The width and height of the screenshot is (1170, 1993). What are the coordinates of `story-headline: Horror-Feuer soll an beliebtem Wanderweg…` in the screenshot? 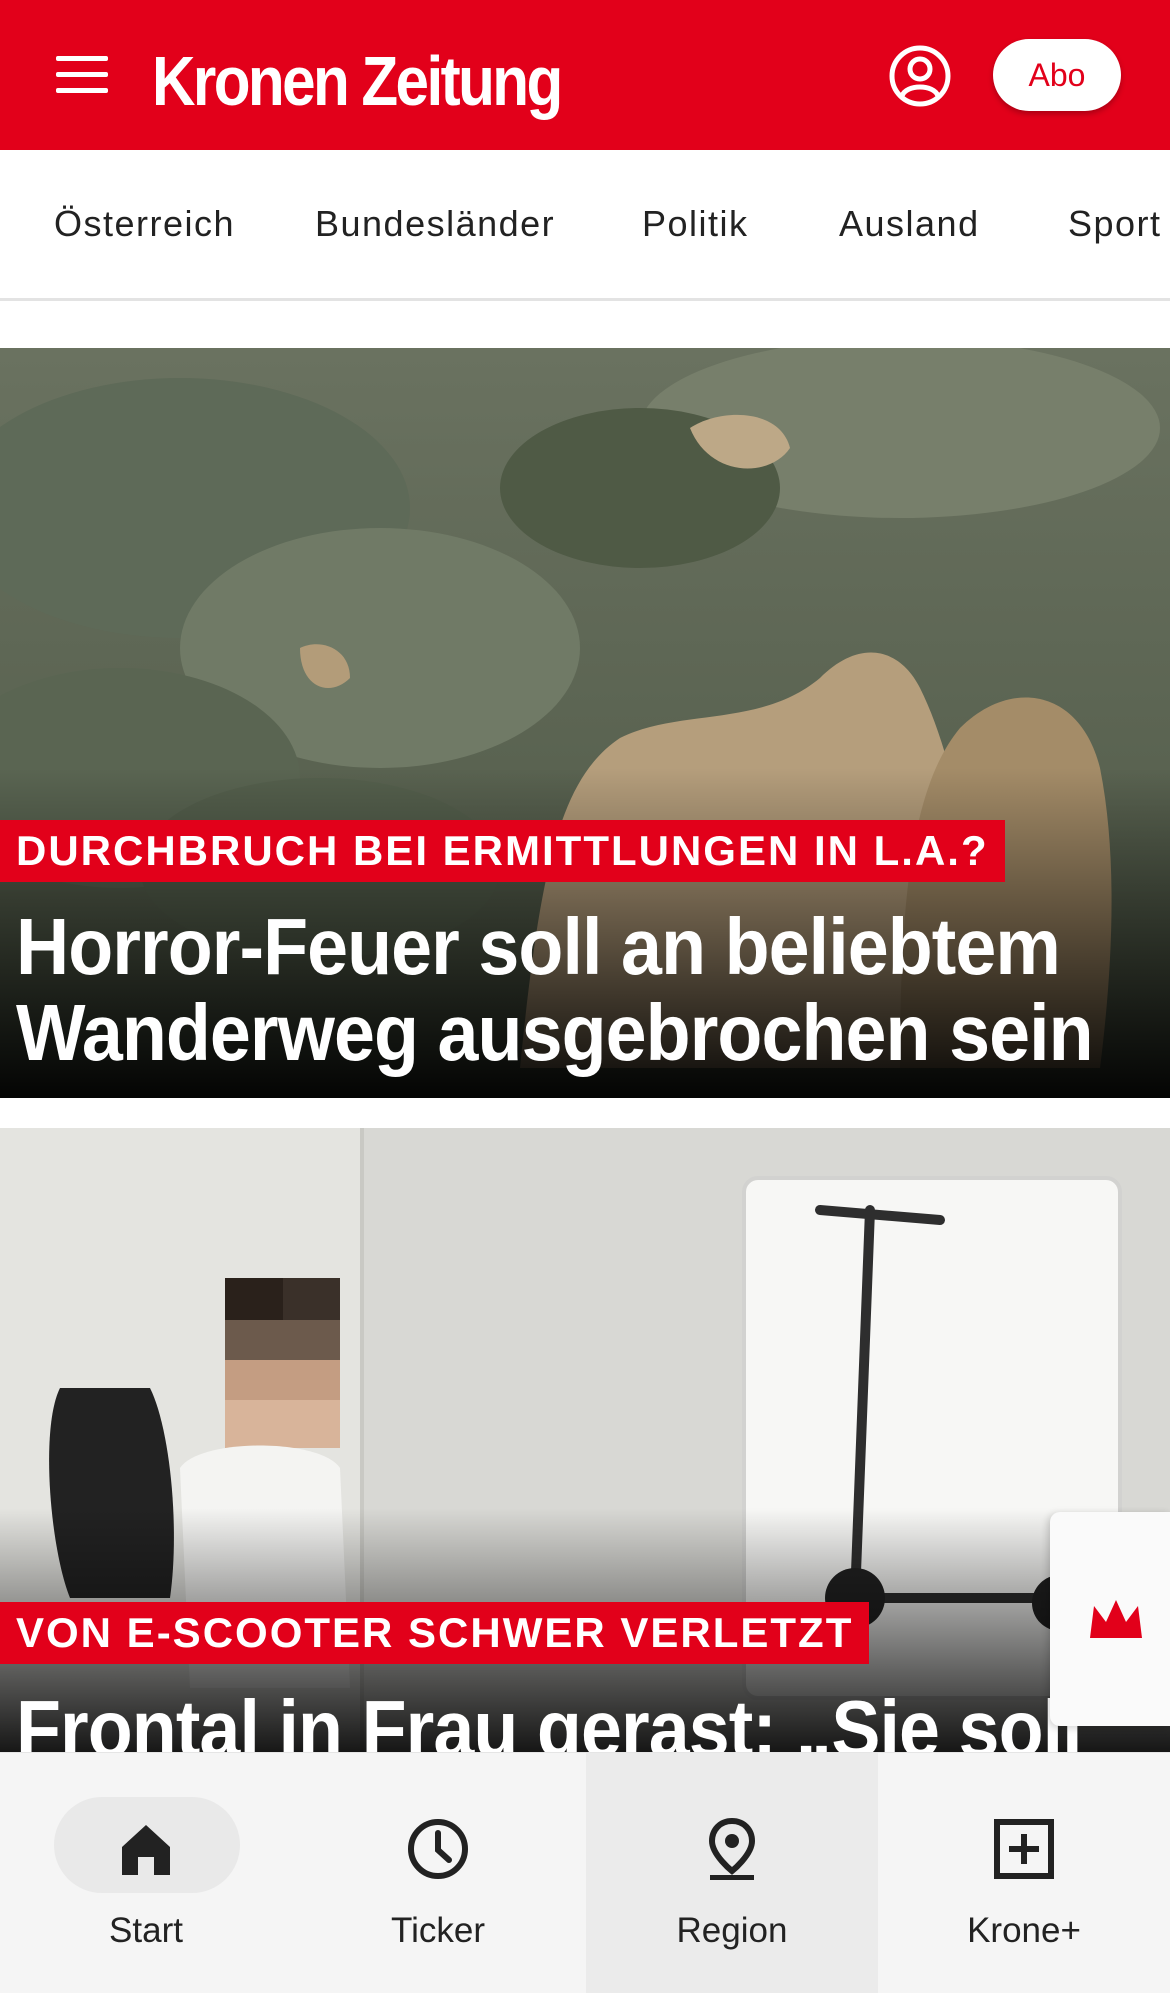 It's located at (555, 989).